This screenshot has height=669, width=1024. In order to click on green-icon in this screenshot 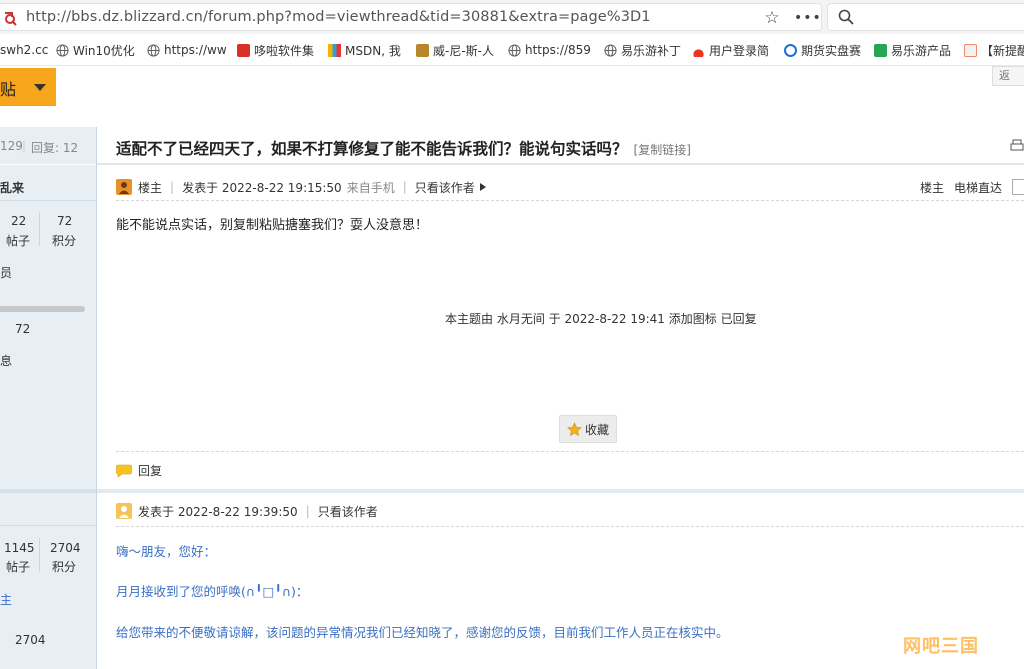, I will do `click(880, 50)`.